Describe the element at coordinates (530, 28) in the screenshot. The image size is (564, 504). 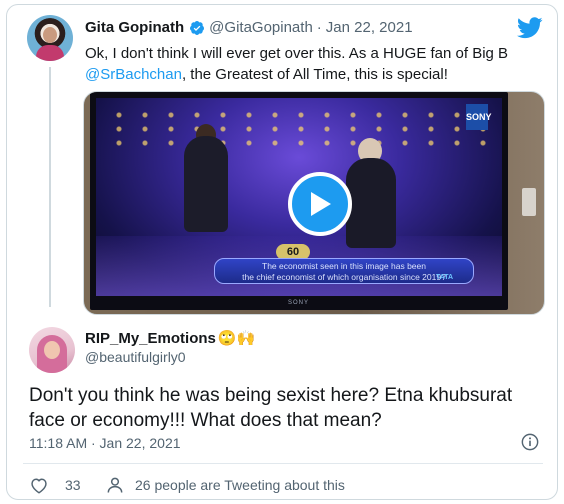
I see `twitter-icon` at that location.